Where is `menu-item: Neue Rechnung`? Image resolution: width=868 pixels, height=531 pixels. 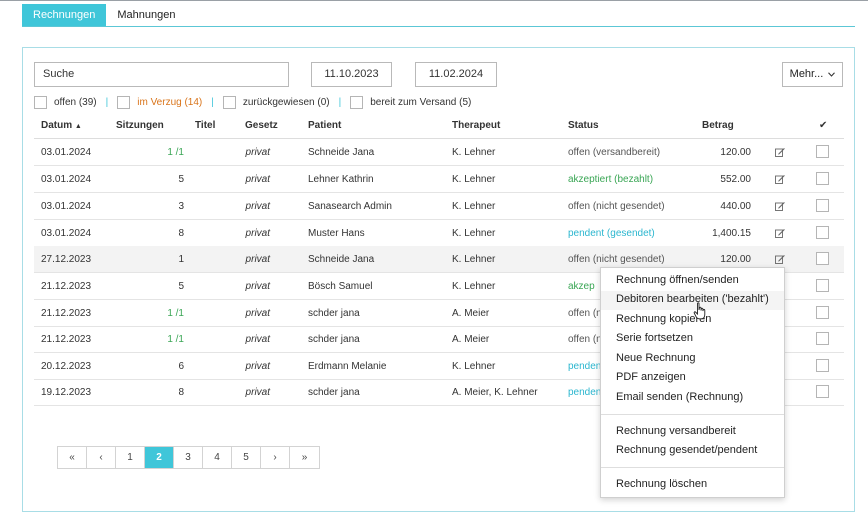
menu-item: Neue Rechnung is located at coordinates (656, 358).